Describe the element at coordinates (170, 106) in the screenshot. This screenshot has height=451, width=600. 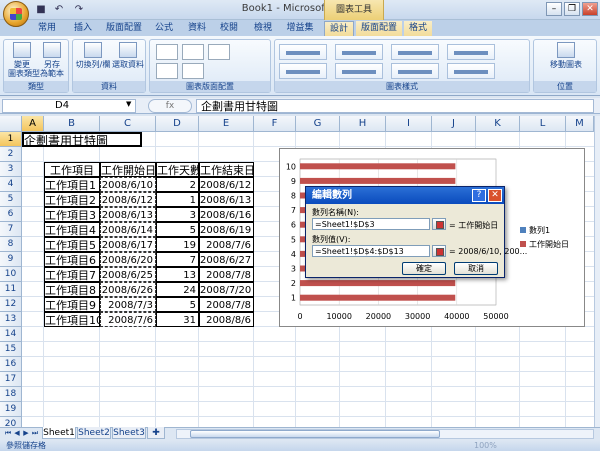
I see `insert-function-button: fx` at that location.